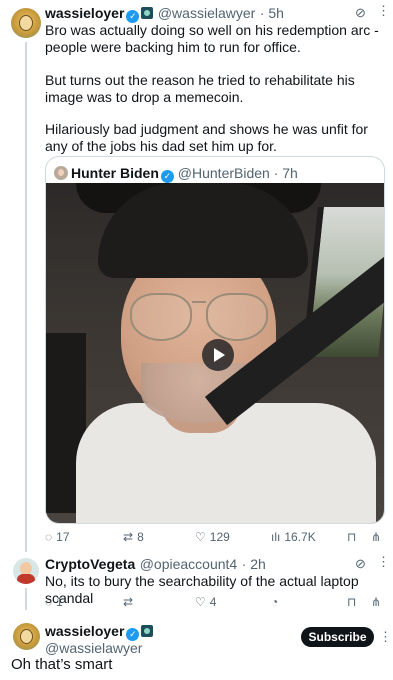 The image size is (393, 680). Describe the element at coordinates (300, 537) in the screenshot. I see `views-count: 16.7K` at that location.